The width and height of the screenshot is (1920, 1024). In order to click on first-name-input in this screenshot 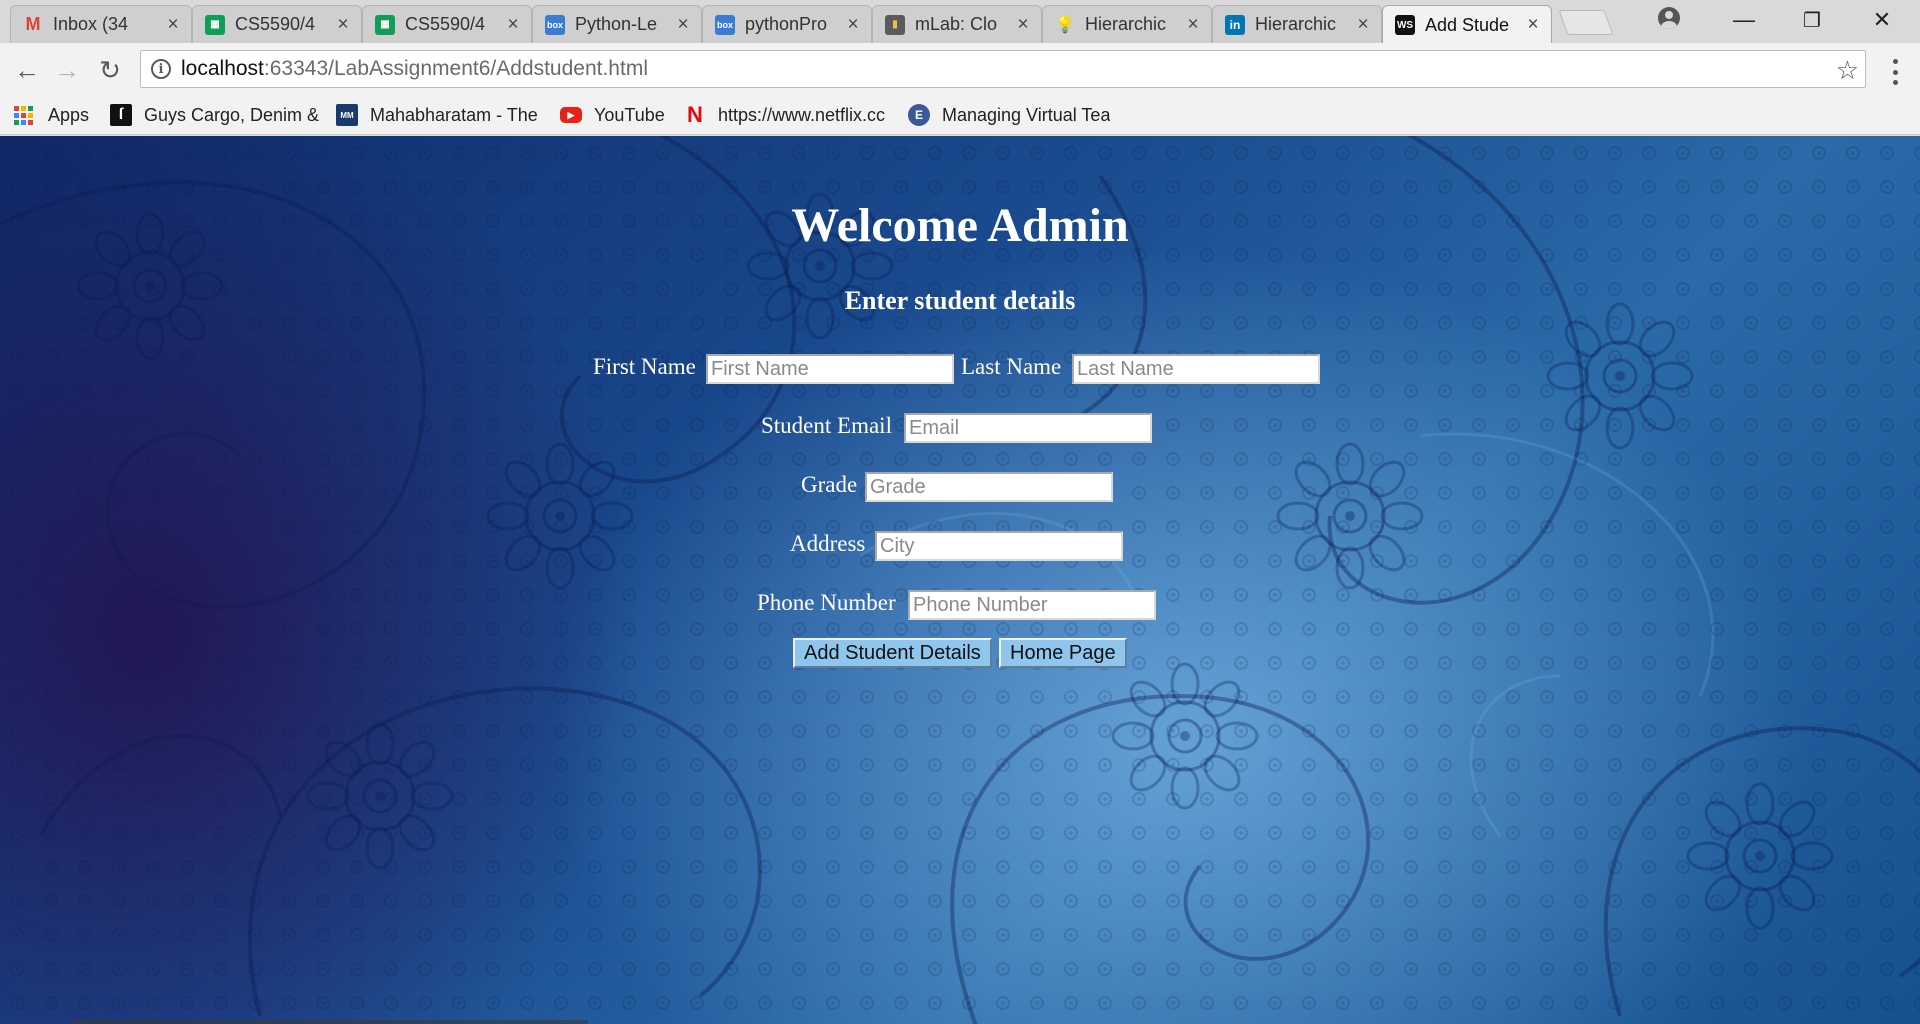, I will do `click(830, 369)`.